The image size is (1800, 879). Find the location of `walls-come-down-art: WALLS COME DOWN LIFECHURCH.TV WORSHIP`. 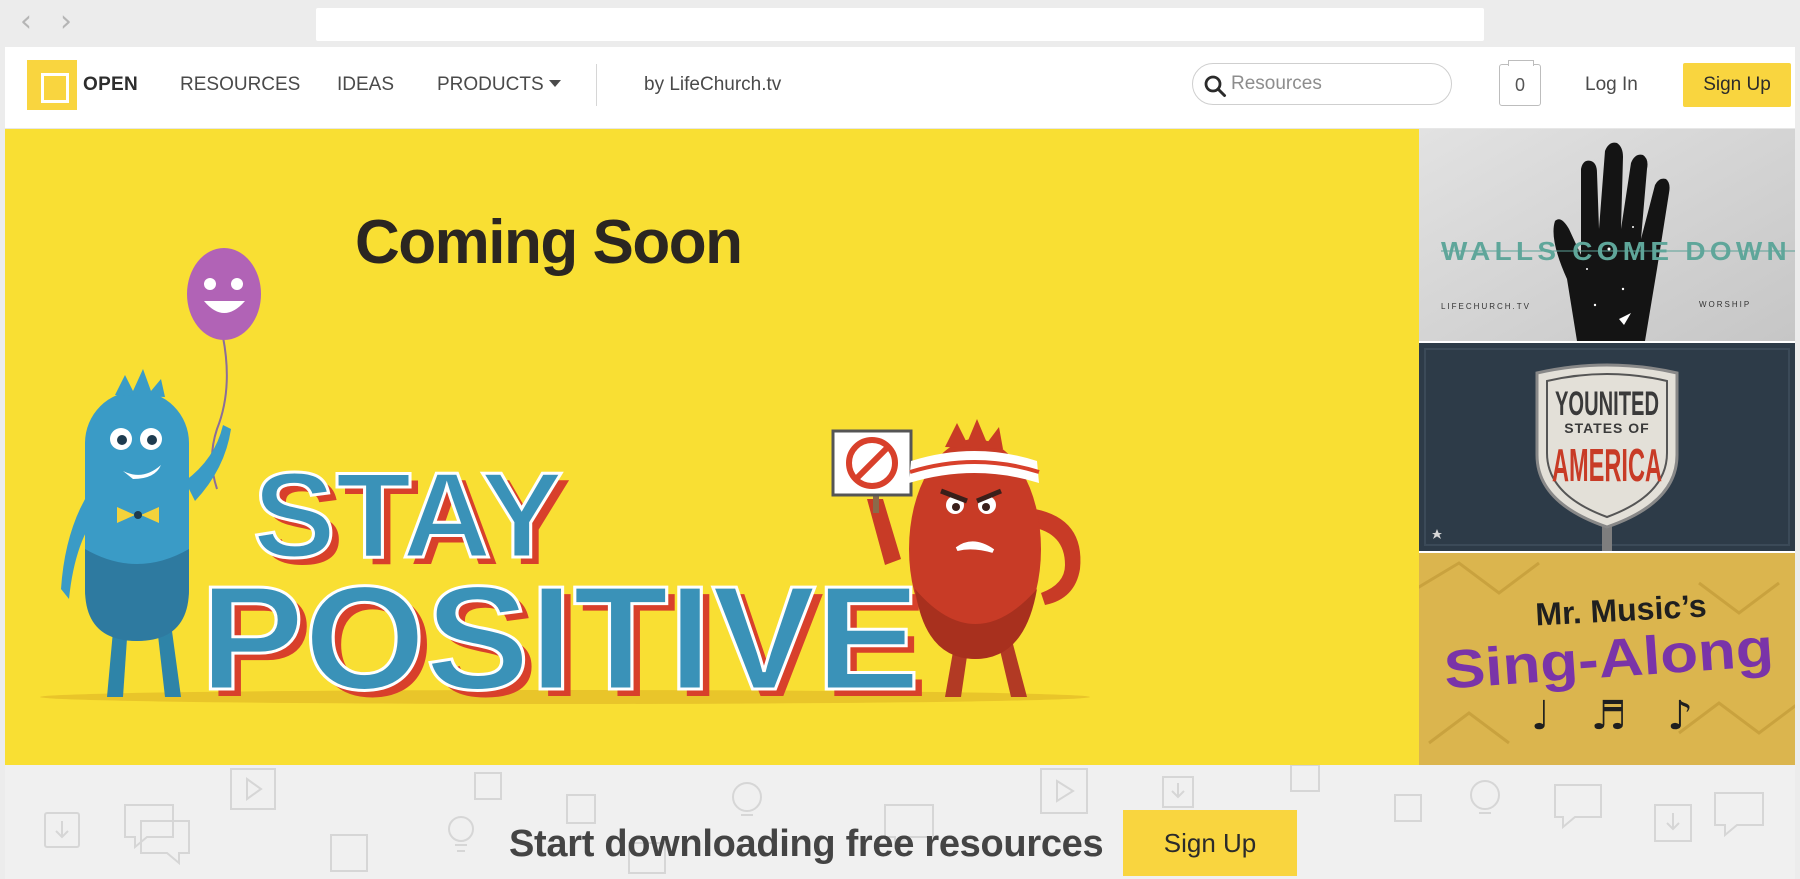

walls-come-down-art: WALLS COME DOWN LIFECHURCH.TV WORSHIP is located at coordinates (1607, 235).